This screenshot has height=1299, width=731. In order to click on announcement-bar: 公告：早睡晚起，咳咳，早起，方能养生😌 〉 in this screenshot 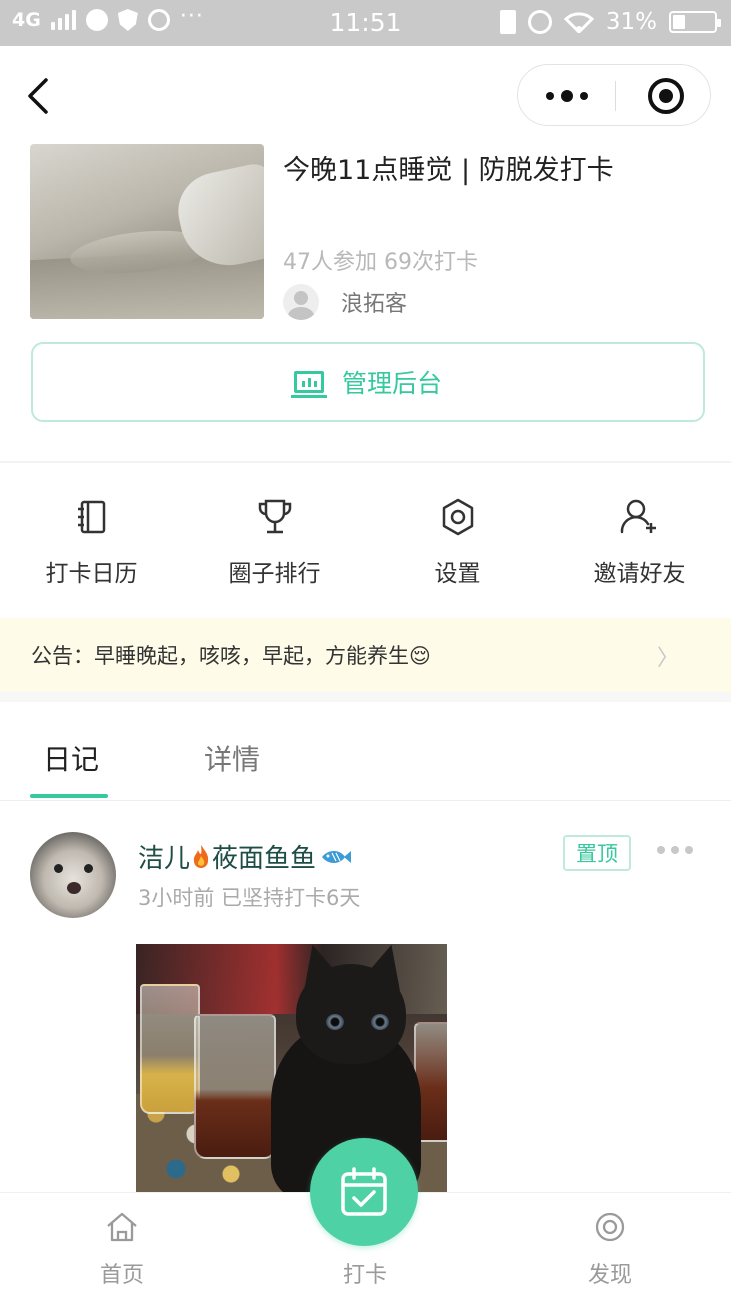, I will do `click(365, 655)`.